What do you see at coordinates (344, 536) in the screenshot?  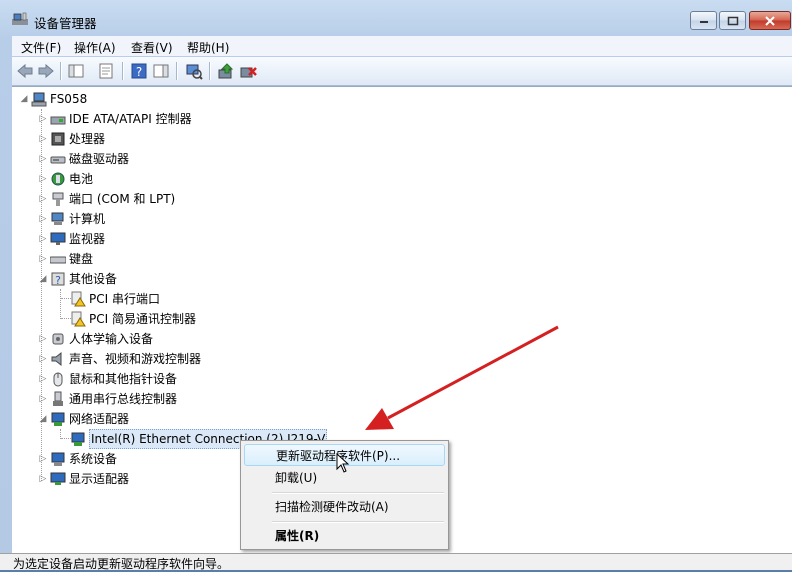 I see `menu-properties: 属性(R)` at bounding box center [344, 536].